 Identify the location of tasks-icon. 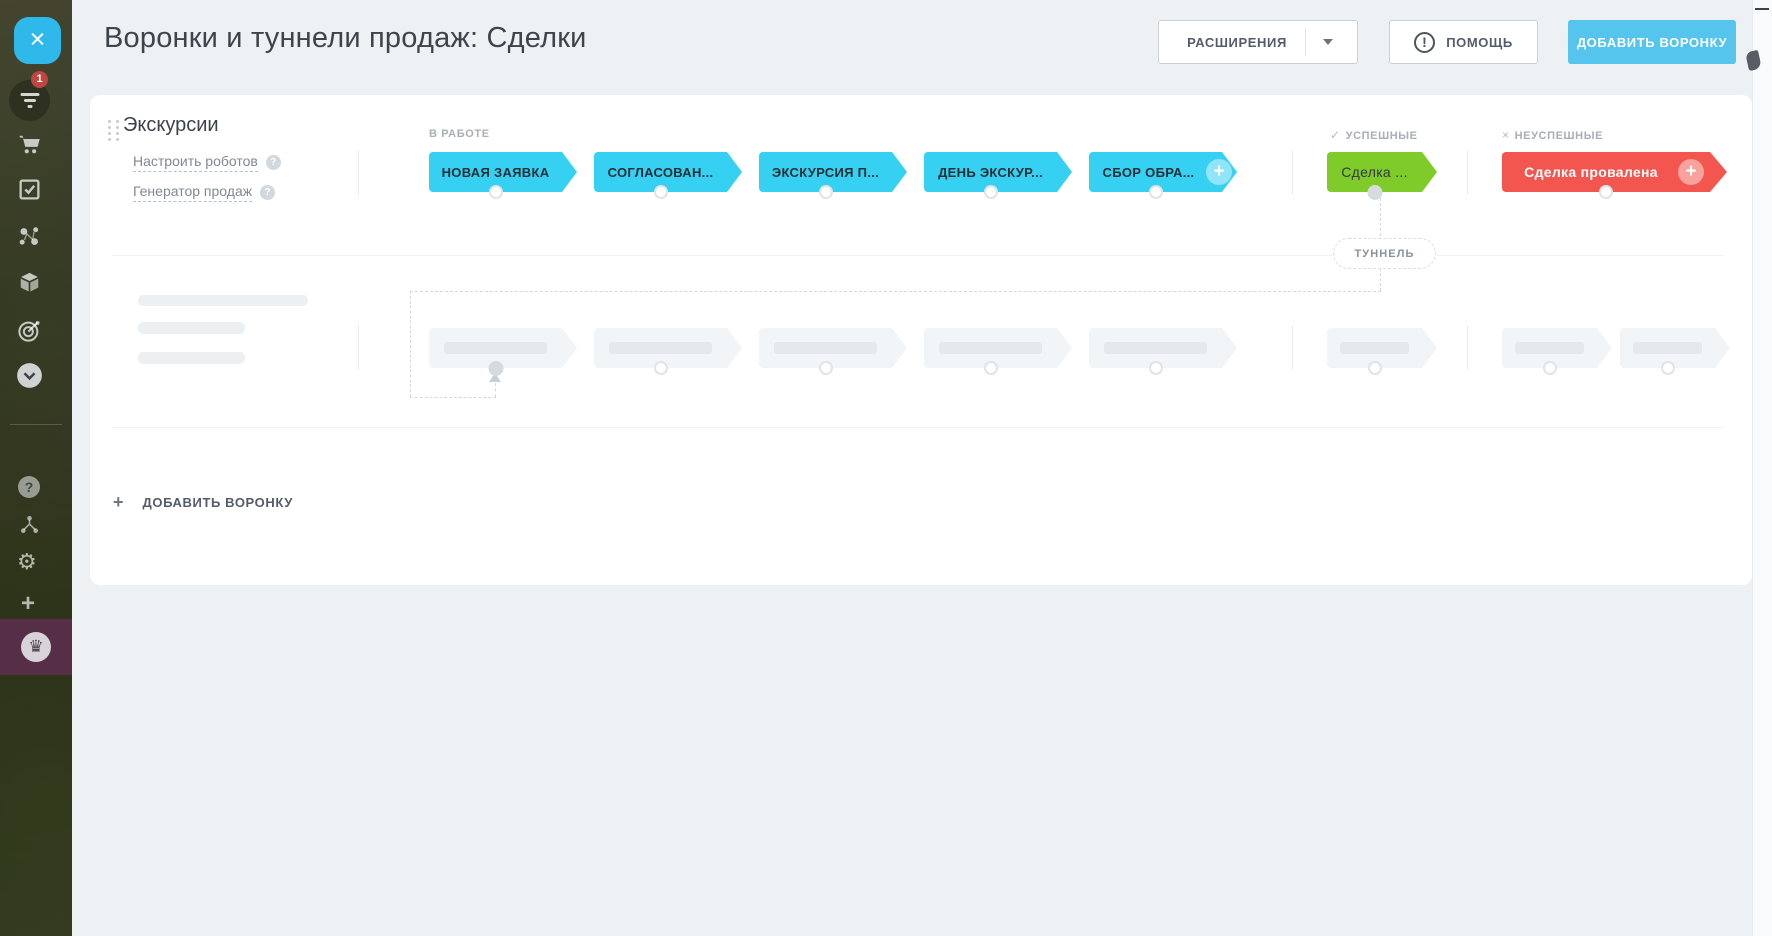
(30, 189).